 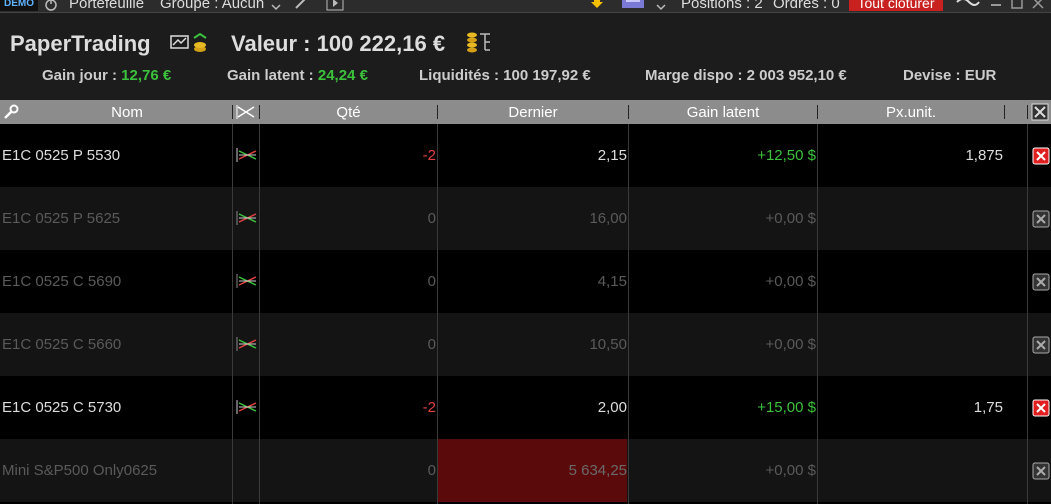 What do you see at coordinates (80, 470) in the screenshot?
I see `row-nom: Mini S&P500 Only0625` at bounding box center [80, 470].